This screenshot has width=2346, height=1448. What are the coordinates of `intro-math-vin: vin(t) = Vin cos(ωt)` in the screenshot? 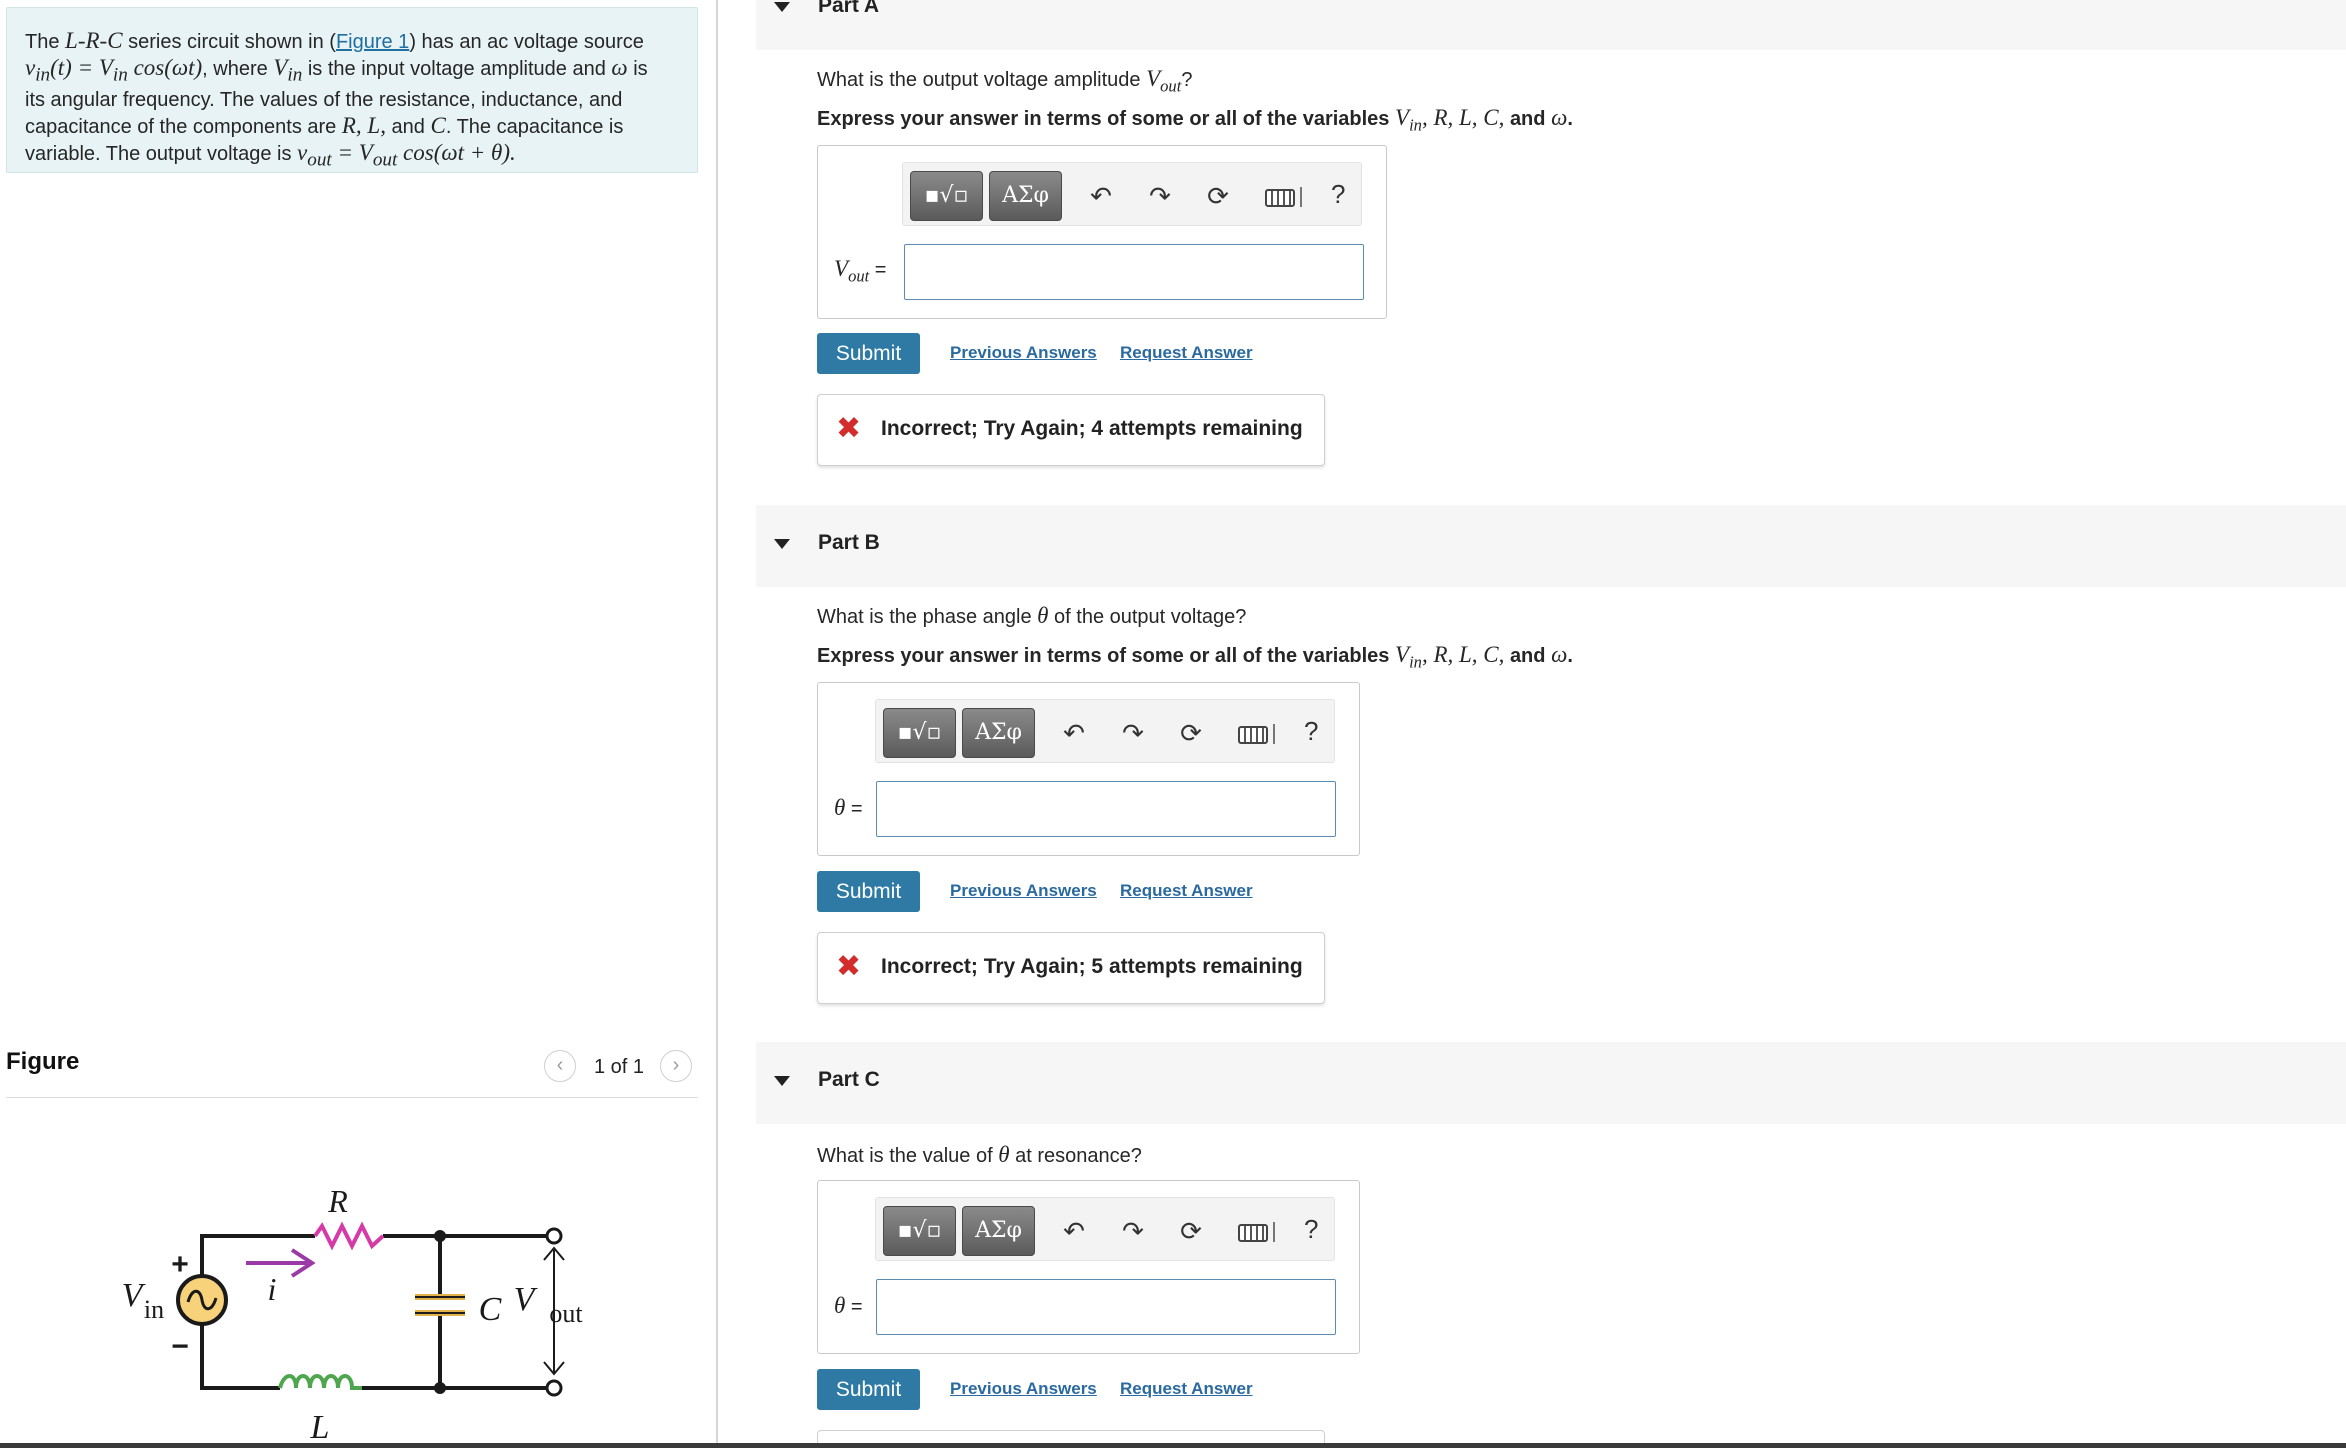 It's located at (114, 70).